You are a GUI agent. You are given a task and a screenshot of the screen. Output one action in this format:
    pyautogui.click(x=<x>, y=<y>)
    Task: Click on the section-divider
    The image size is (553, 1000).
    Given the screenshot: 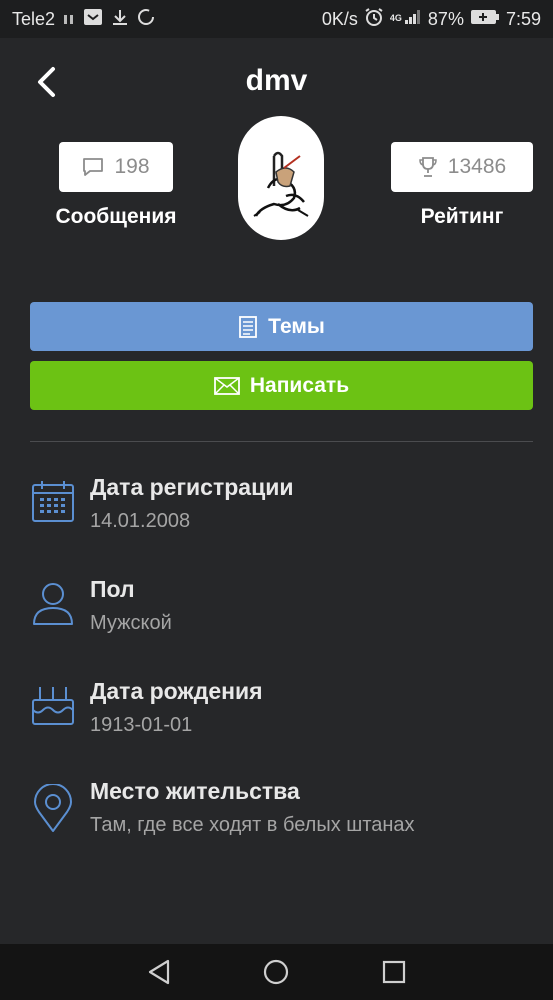 What is the action you would take?
    pyautogui.click(x=281, y=441)
    